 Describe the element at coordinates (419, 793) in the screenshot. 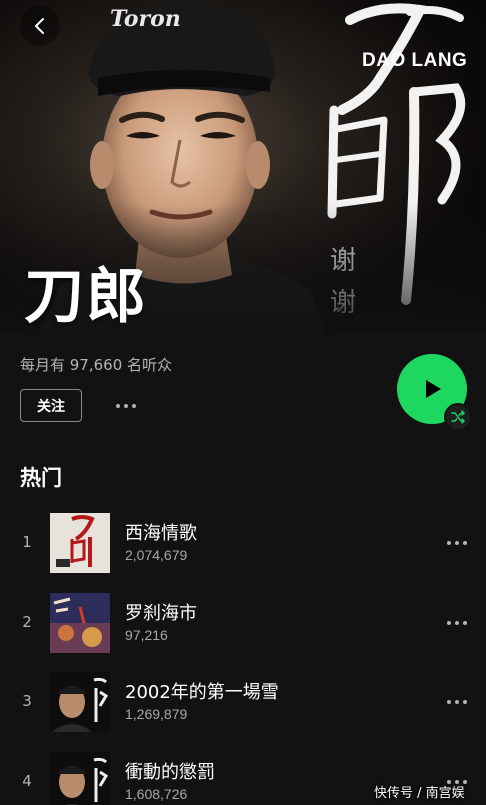

I see `source-watermark: 快传号 / 南宫娱` at that location.